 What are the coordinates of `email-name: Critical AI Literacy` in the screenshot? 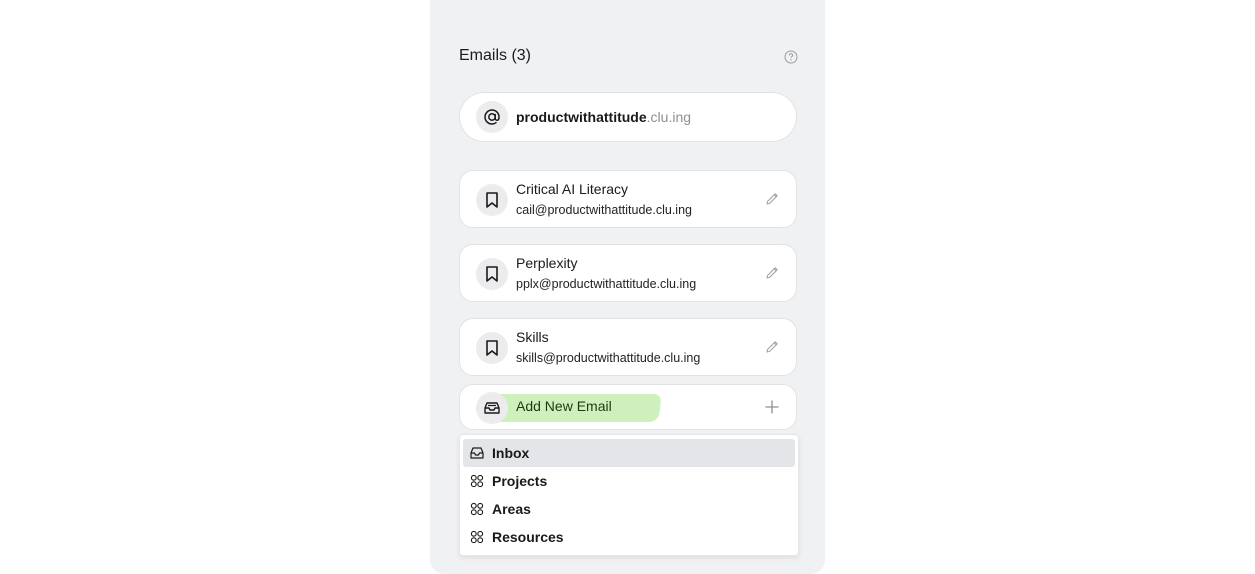 It's located at (572, 189).